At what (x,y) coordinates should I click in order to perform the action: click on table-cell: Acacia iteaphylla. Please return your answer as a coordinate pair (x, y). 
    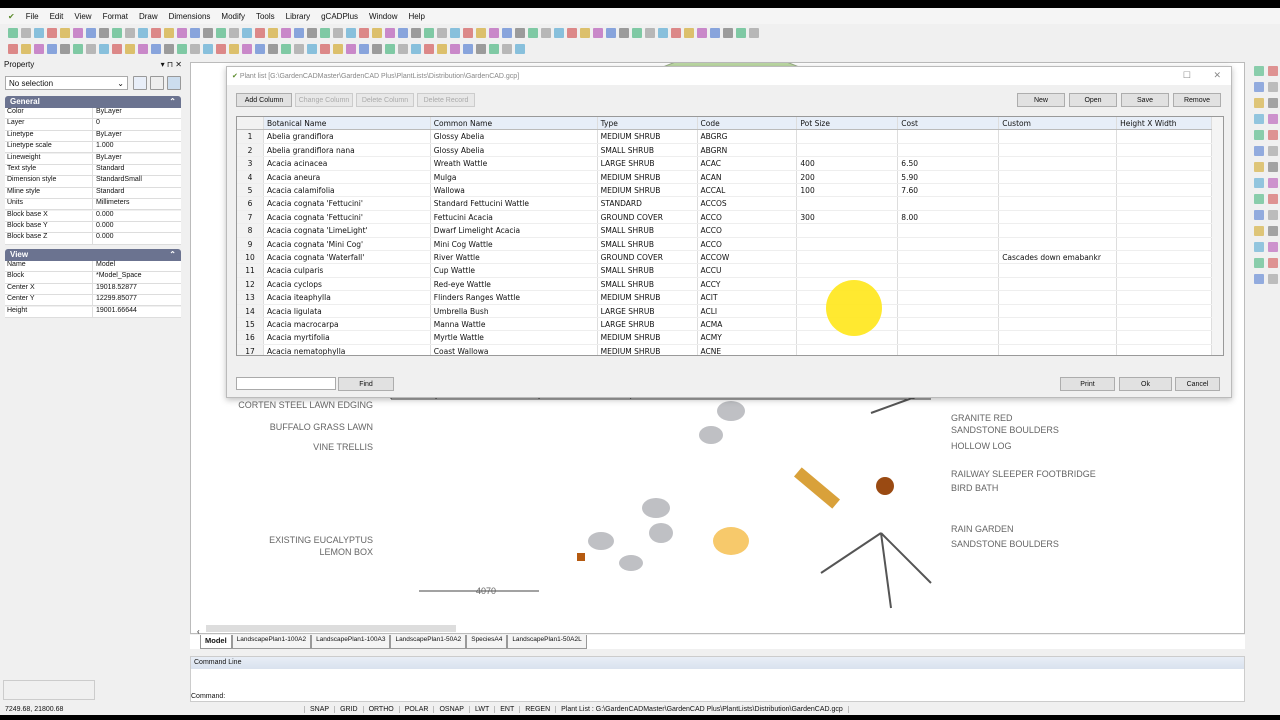
    Looking at the image, I should click on (347, 297).